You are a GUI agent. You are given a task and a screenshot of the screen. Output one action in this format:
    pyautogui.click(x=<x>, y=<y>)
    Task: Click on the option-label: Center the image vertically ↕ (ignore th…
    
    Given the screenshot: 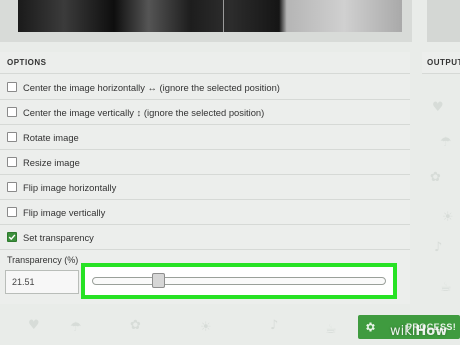 What is the action you would take?
    pyautogui.click(x=144, y=112)
    